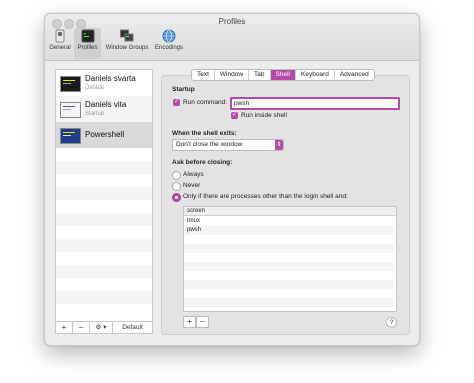 The image size is (474, 383). Describe the element at coordinates (110, 78) in the screenshot. I see `profile-name: Daniels svarta` at that location.